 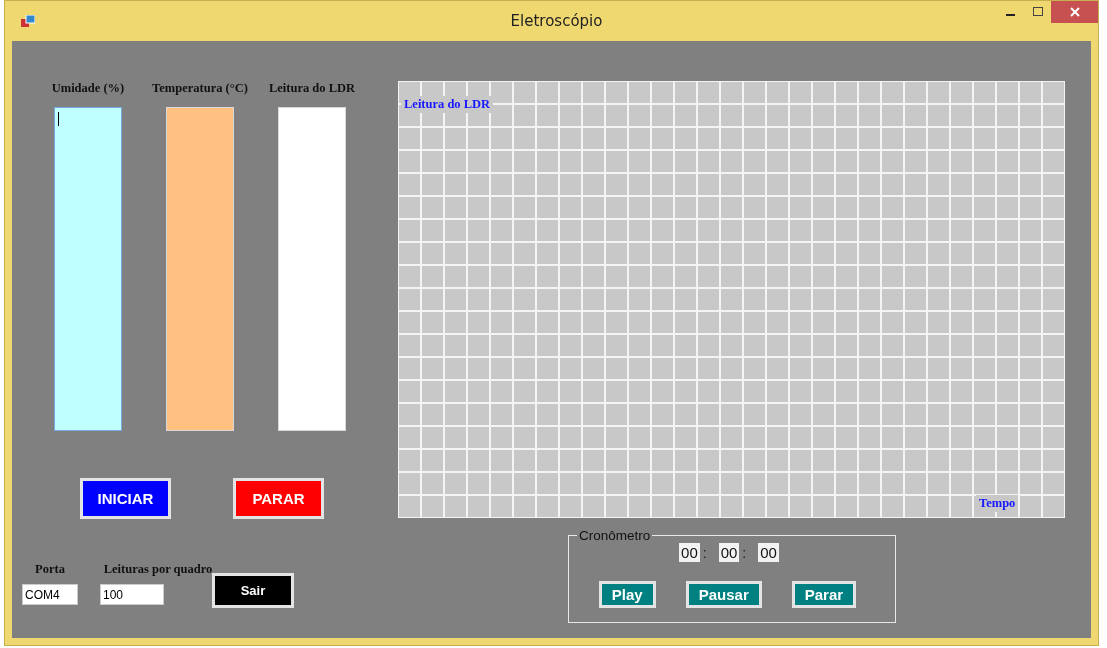 What do you see at coordinates (200, 89) in the screenshot?
I see `gauge-label: Temperatura (°C)` at bounding box center [200, 89].